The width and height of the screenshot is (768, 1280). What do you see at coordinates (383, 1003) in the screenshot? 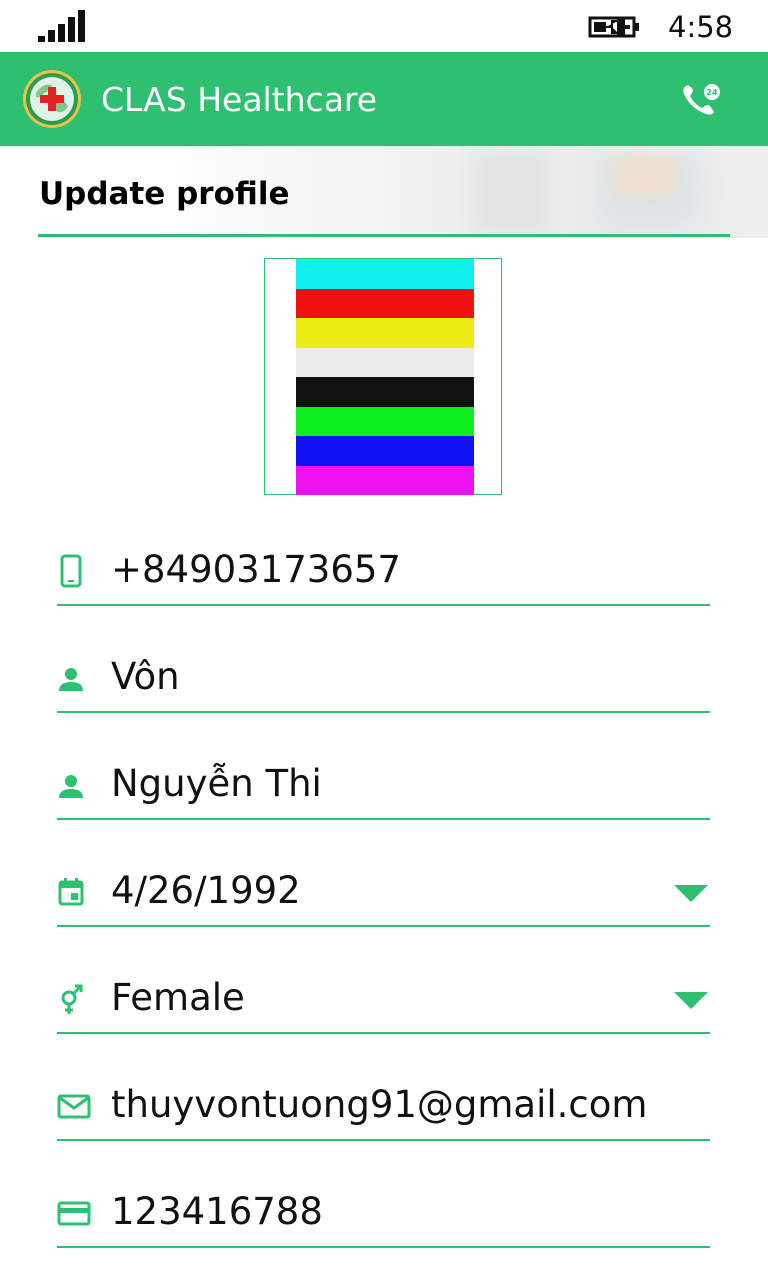
I see `gender-select: Female` at bounding box center [383, 1003].